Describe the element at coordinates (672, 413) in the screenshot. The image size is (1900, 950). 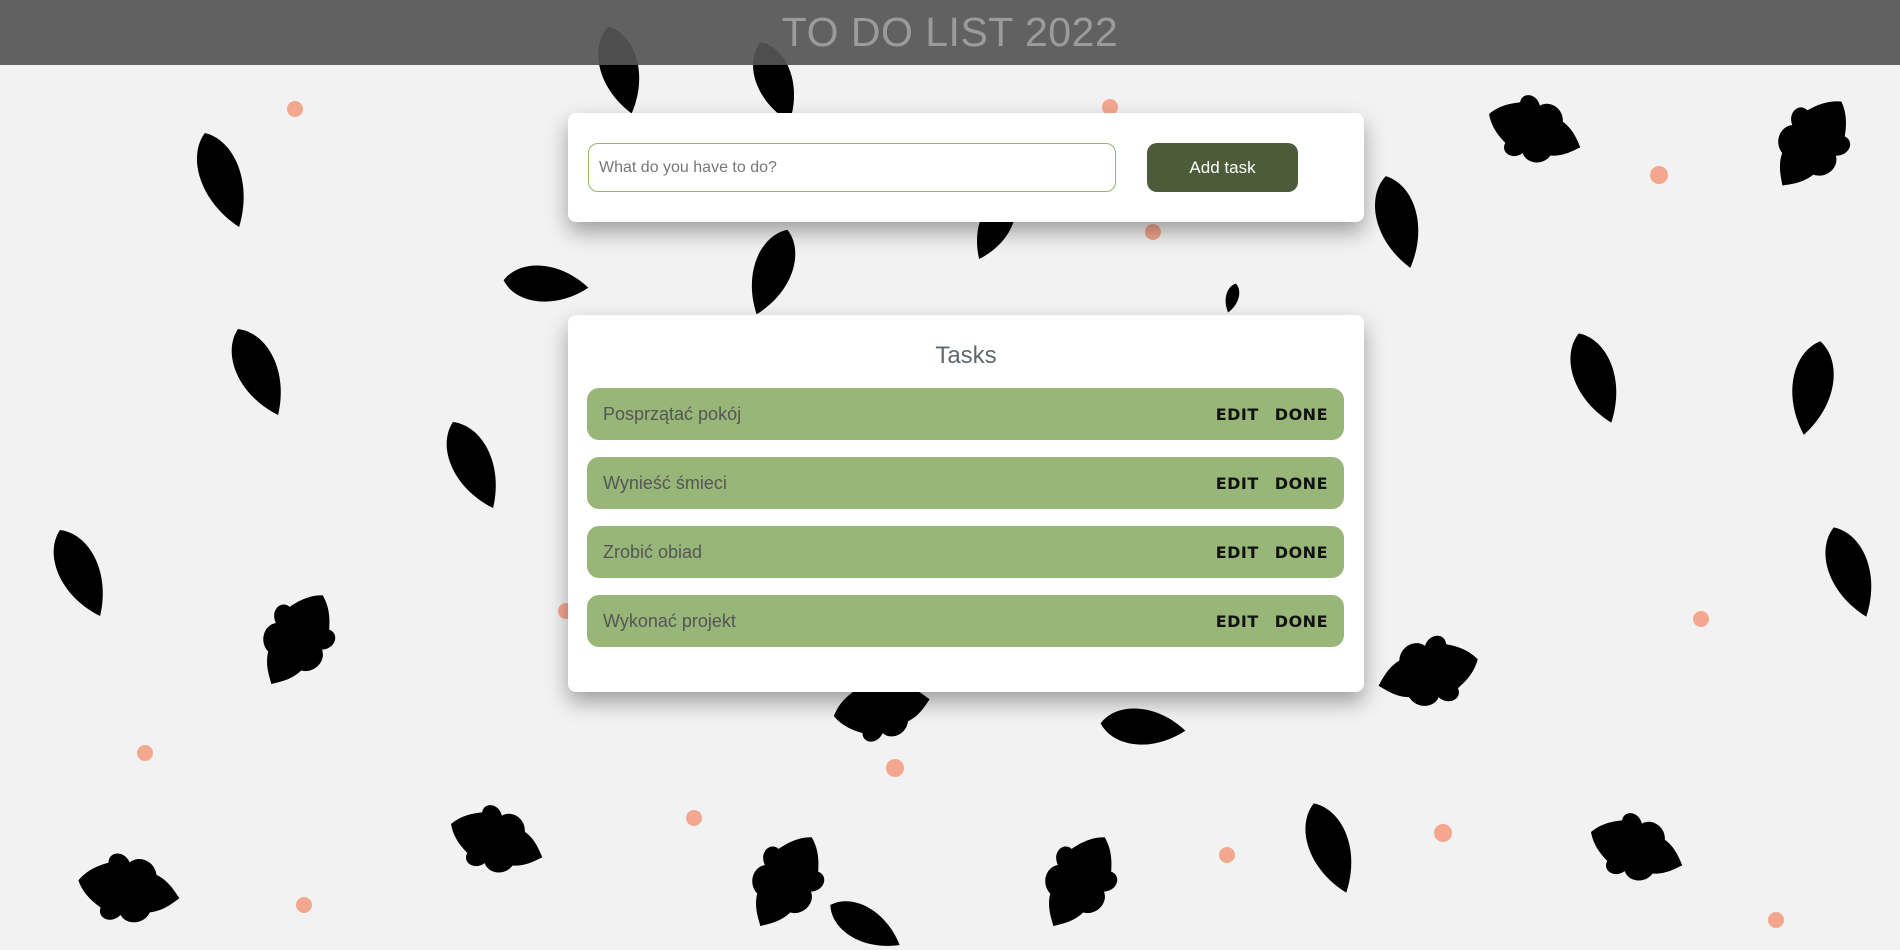
I see `task-text: Posprzątać pokój` at that location.